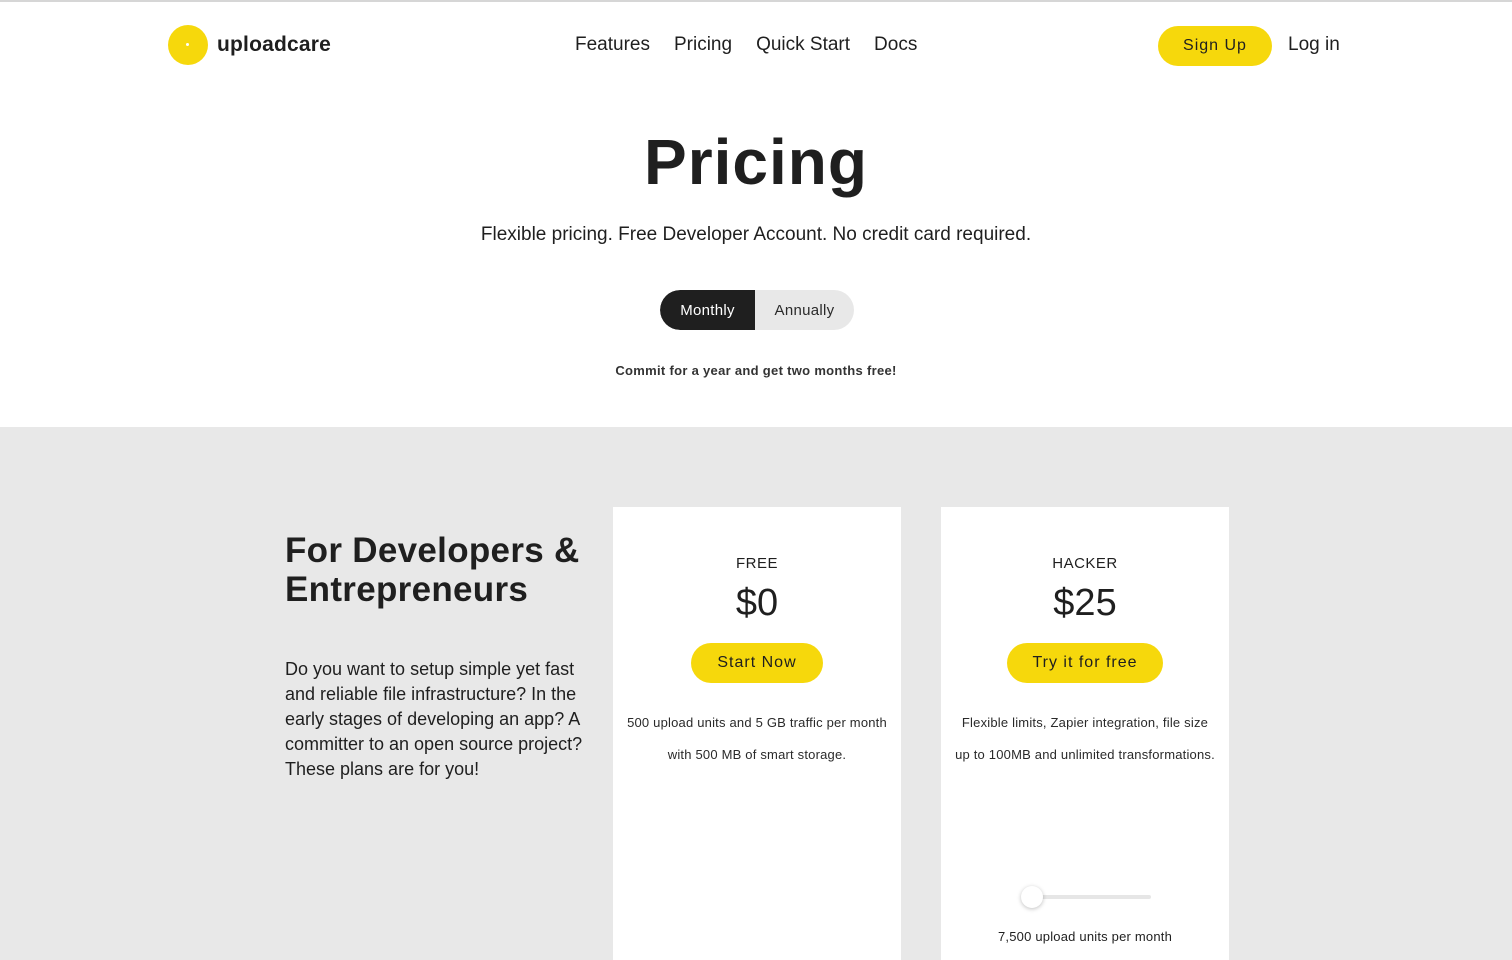  I want to click on nav-quick-start: Quick Start, so click(803, 45).